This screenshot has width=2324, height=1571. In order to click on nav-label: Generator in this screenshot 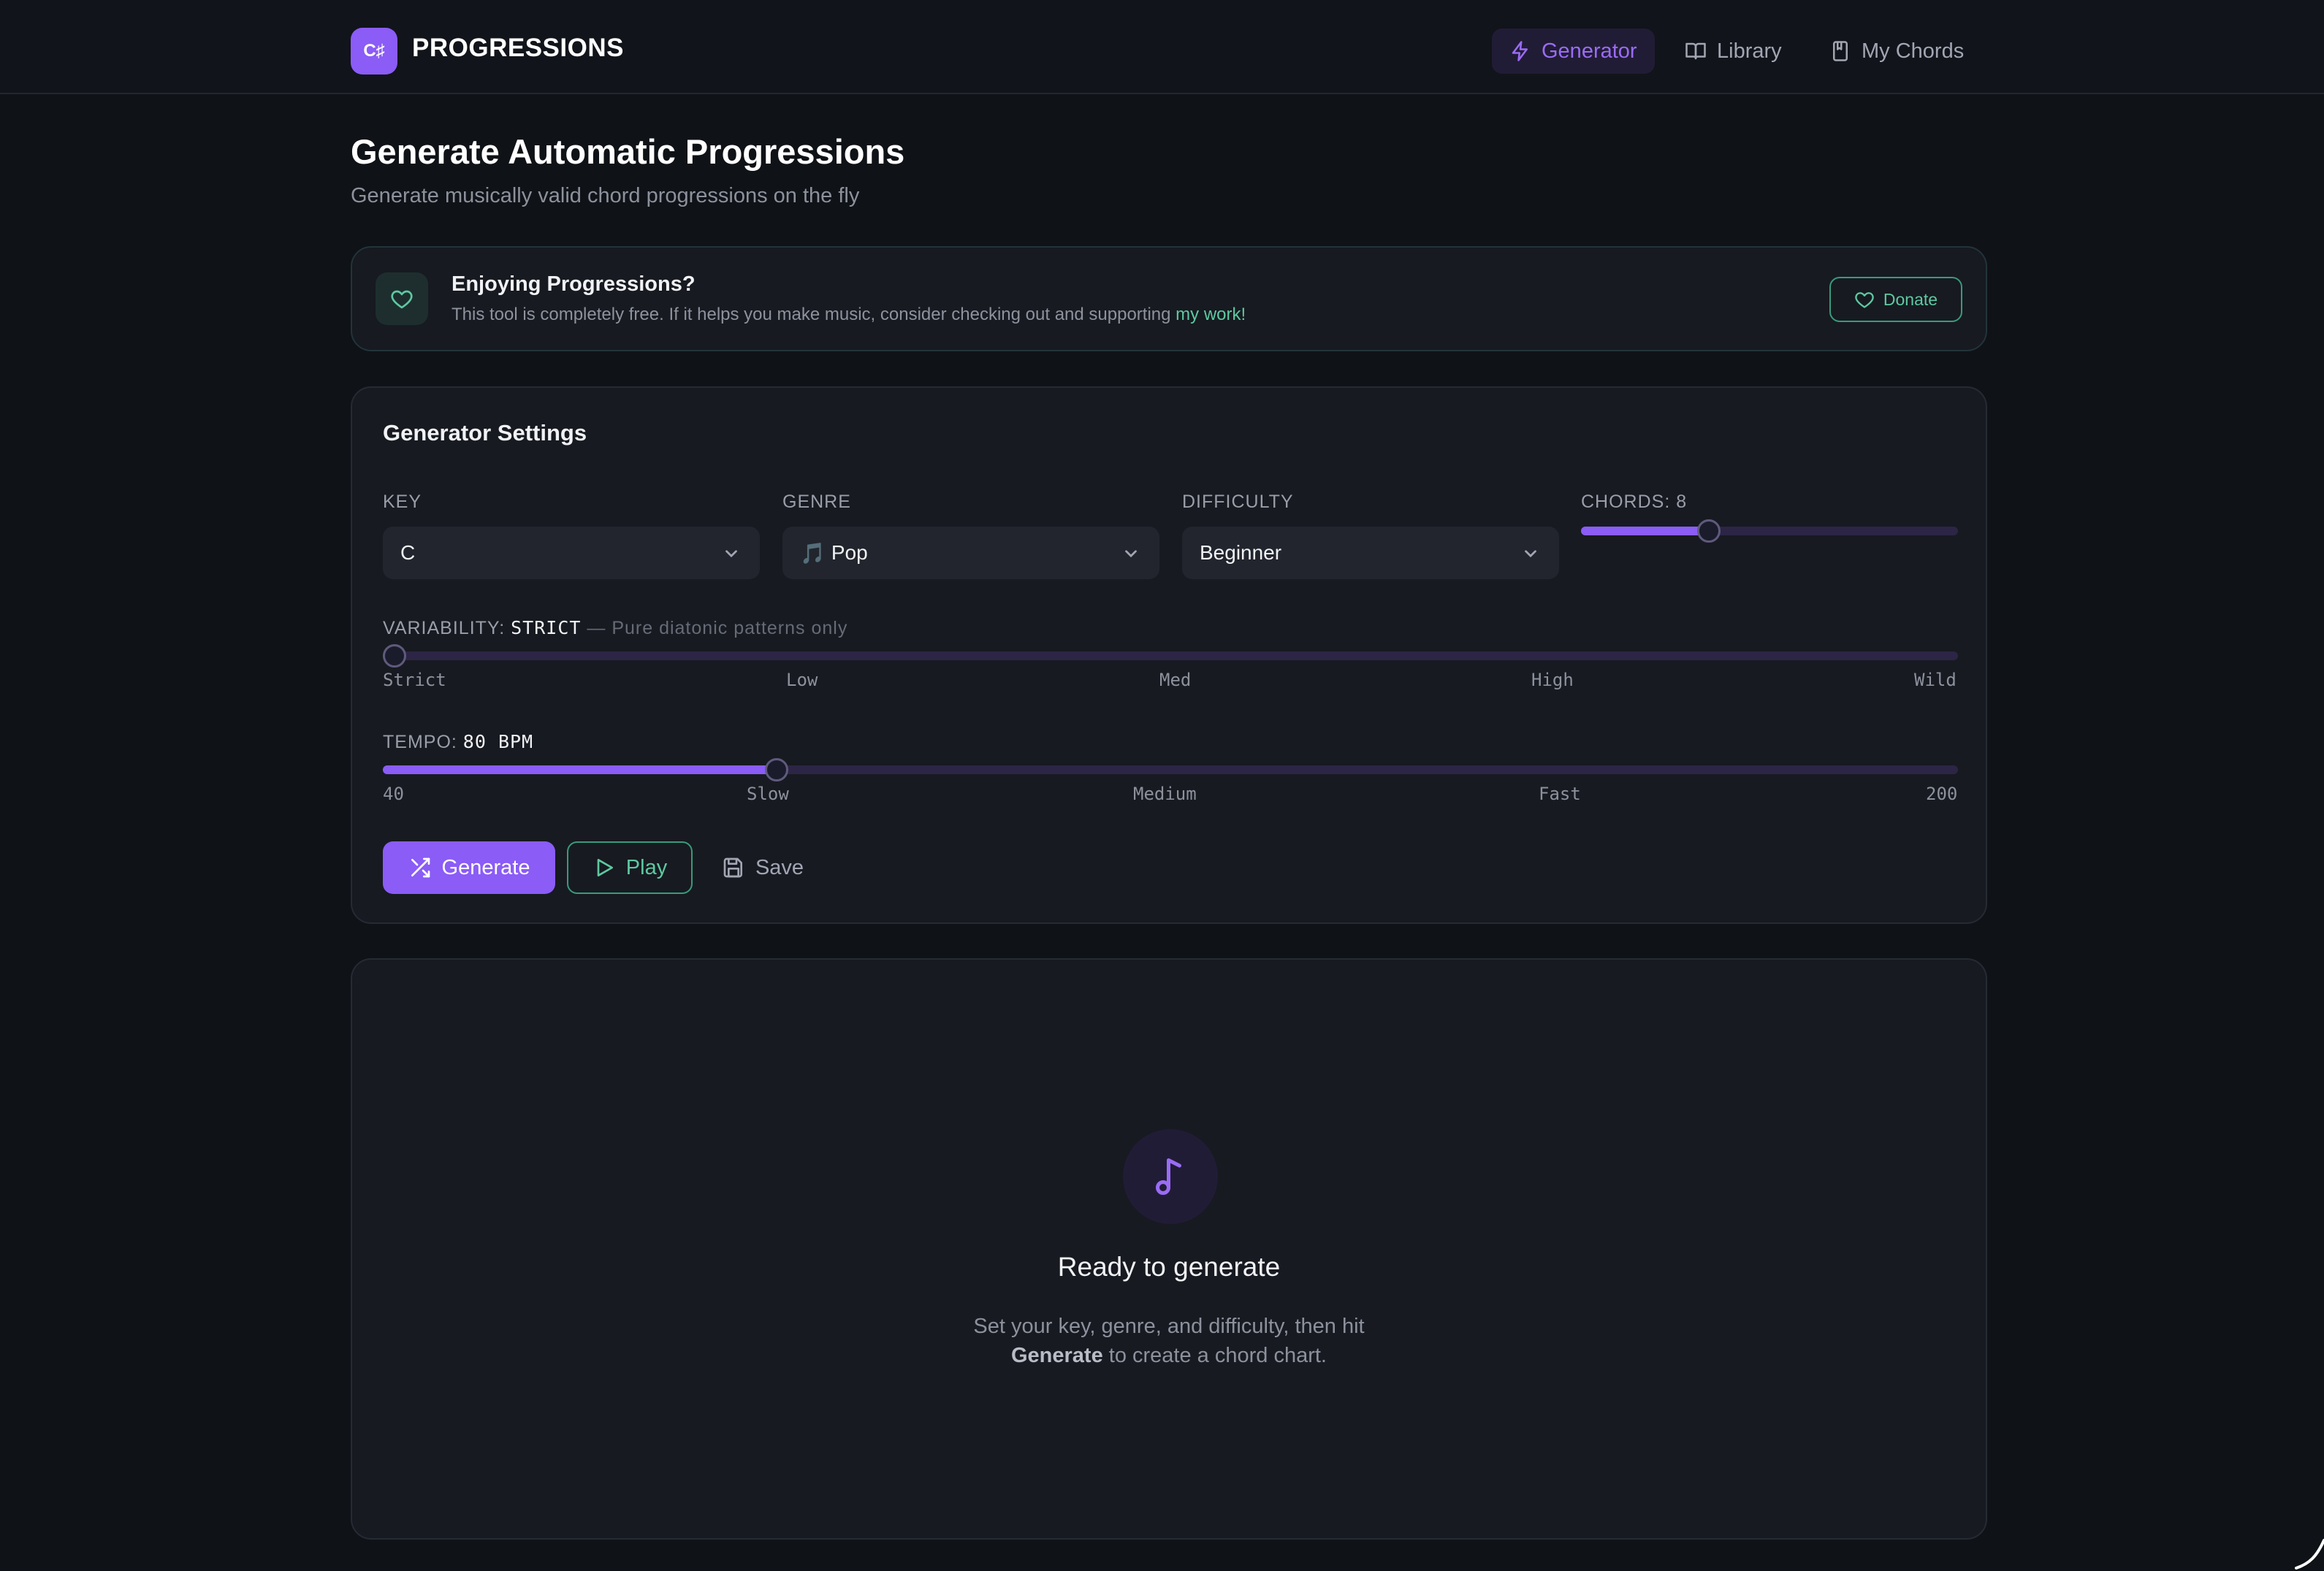, I will do `click(1589, 51)`.